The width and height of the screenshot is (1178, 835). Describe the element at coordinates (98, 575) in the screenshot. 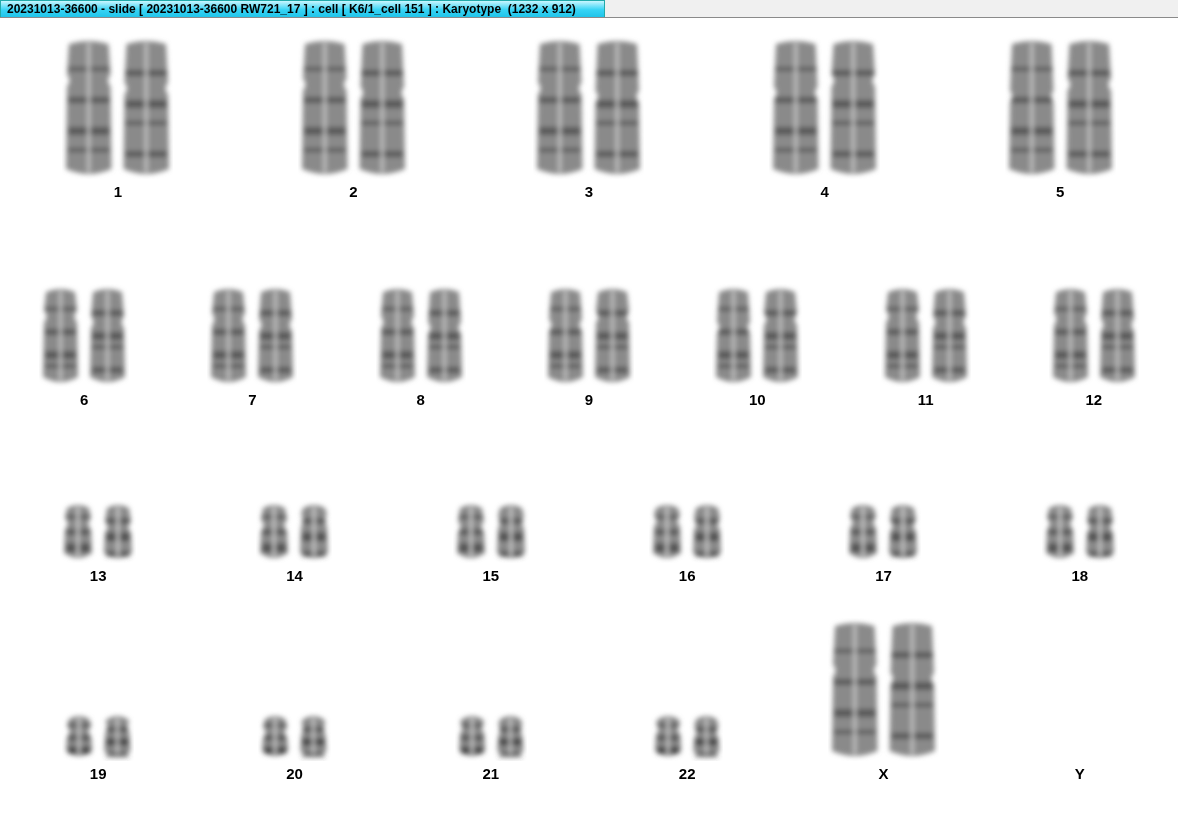

I see `chromosome-label: 13` at that location.